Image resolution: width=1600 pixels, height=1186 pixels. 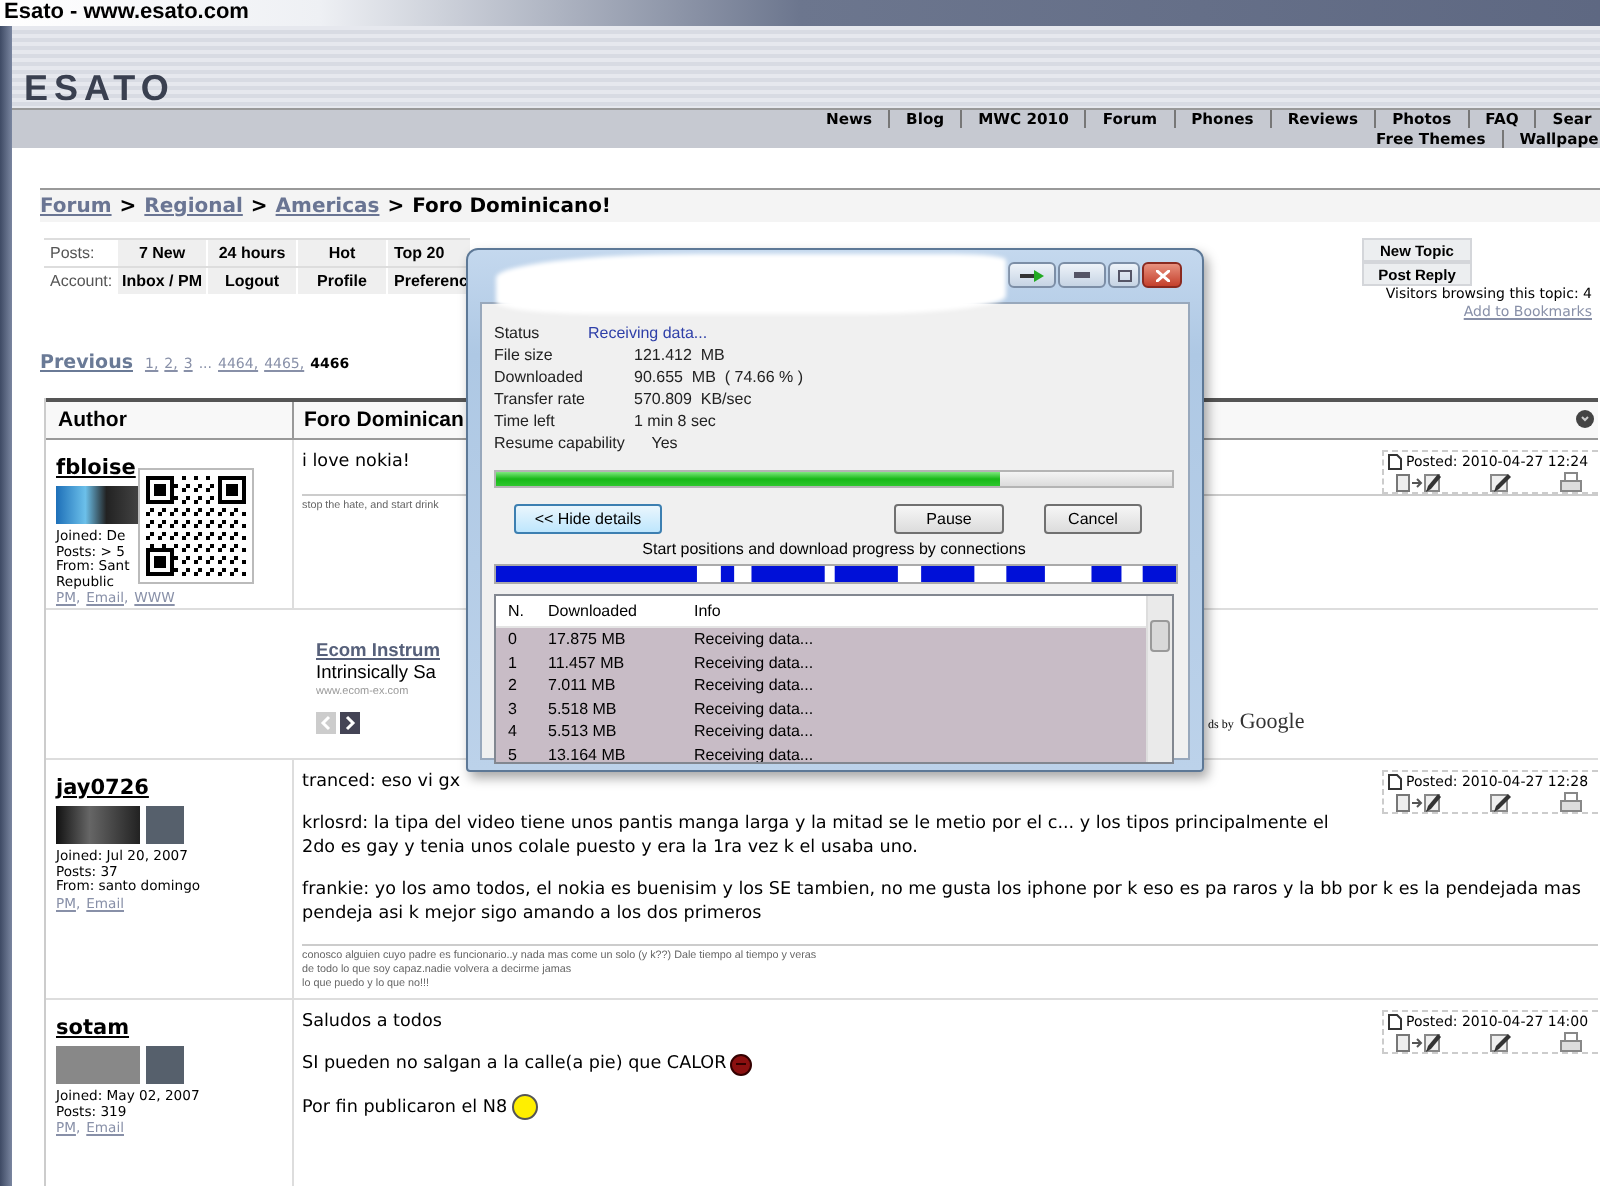 I want to click on table-cell-text: 4, so click(x=512, y=731).